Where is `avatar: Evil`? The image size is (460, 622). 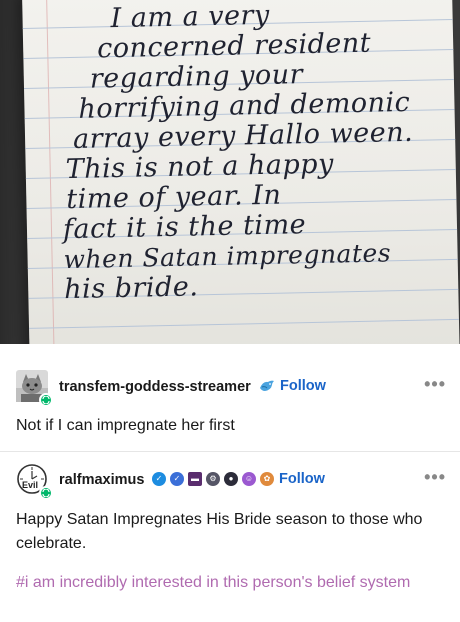
avatar: Evil is located at coordinates (34, 481).